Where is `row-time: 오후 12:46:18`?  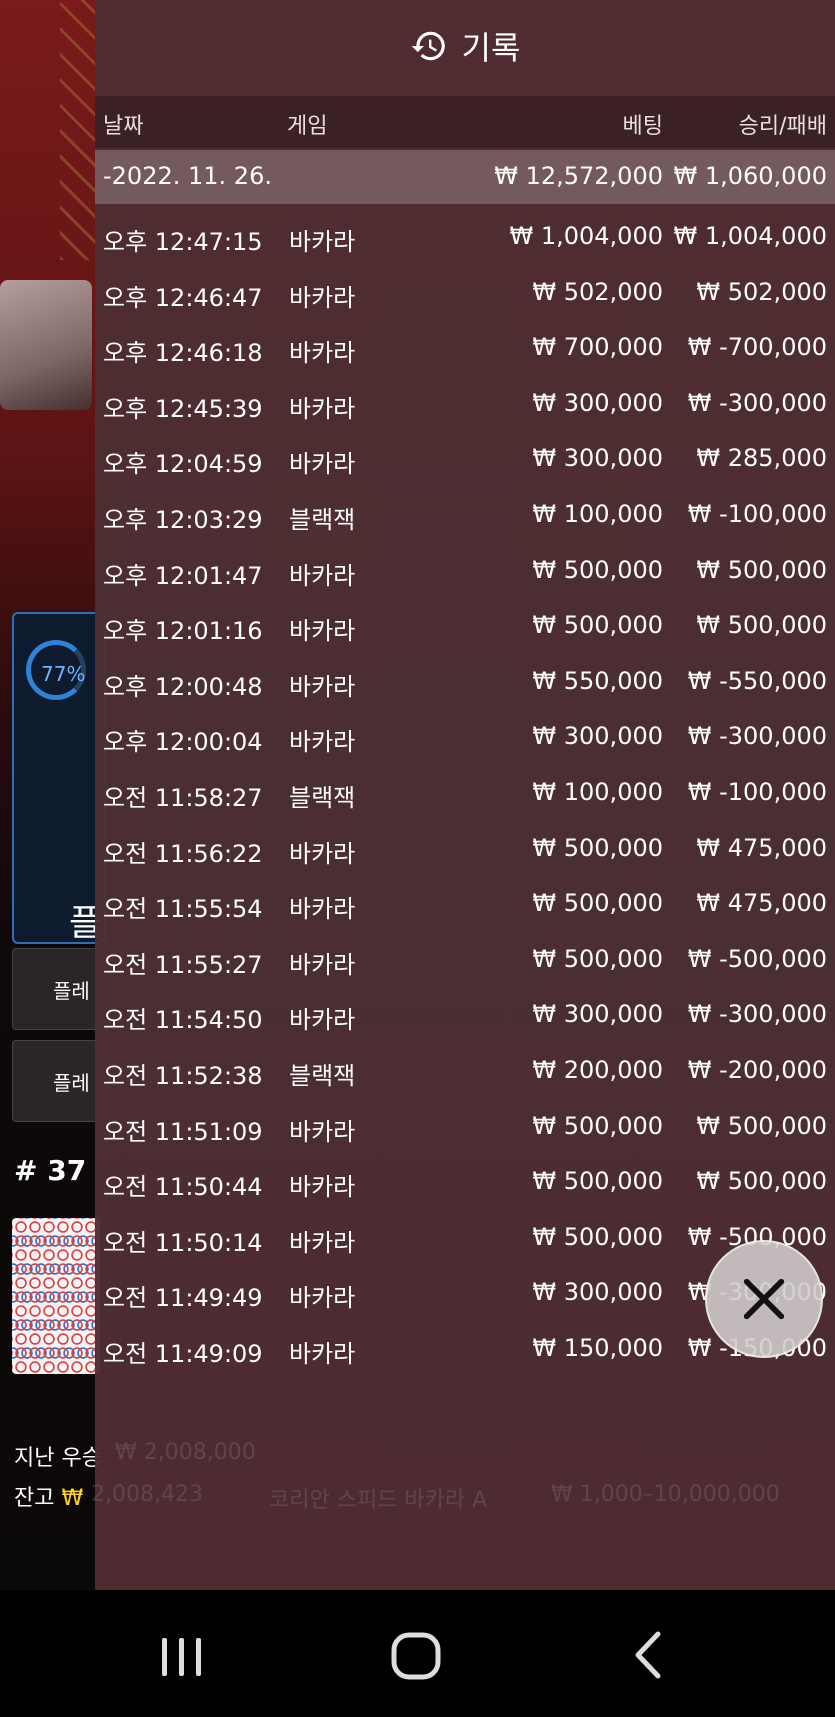 row-time: 오후 12:46:18 is located at coordinates (183, 353).